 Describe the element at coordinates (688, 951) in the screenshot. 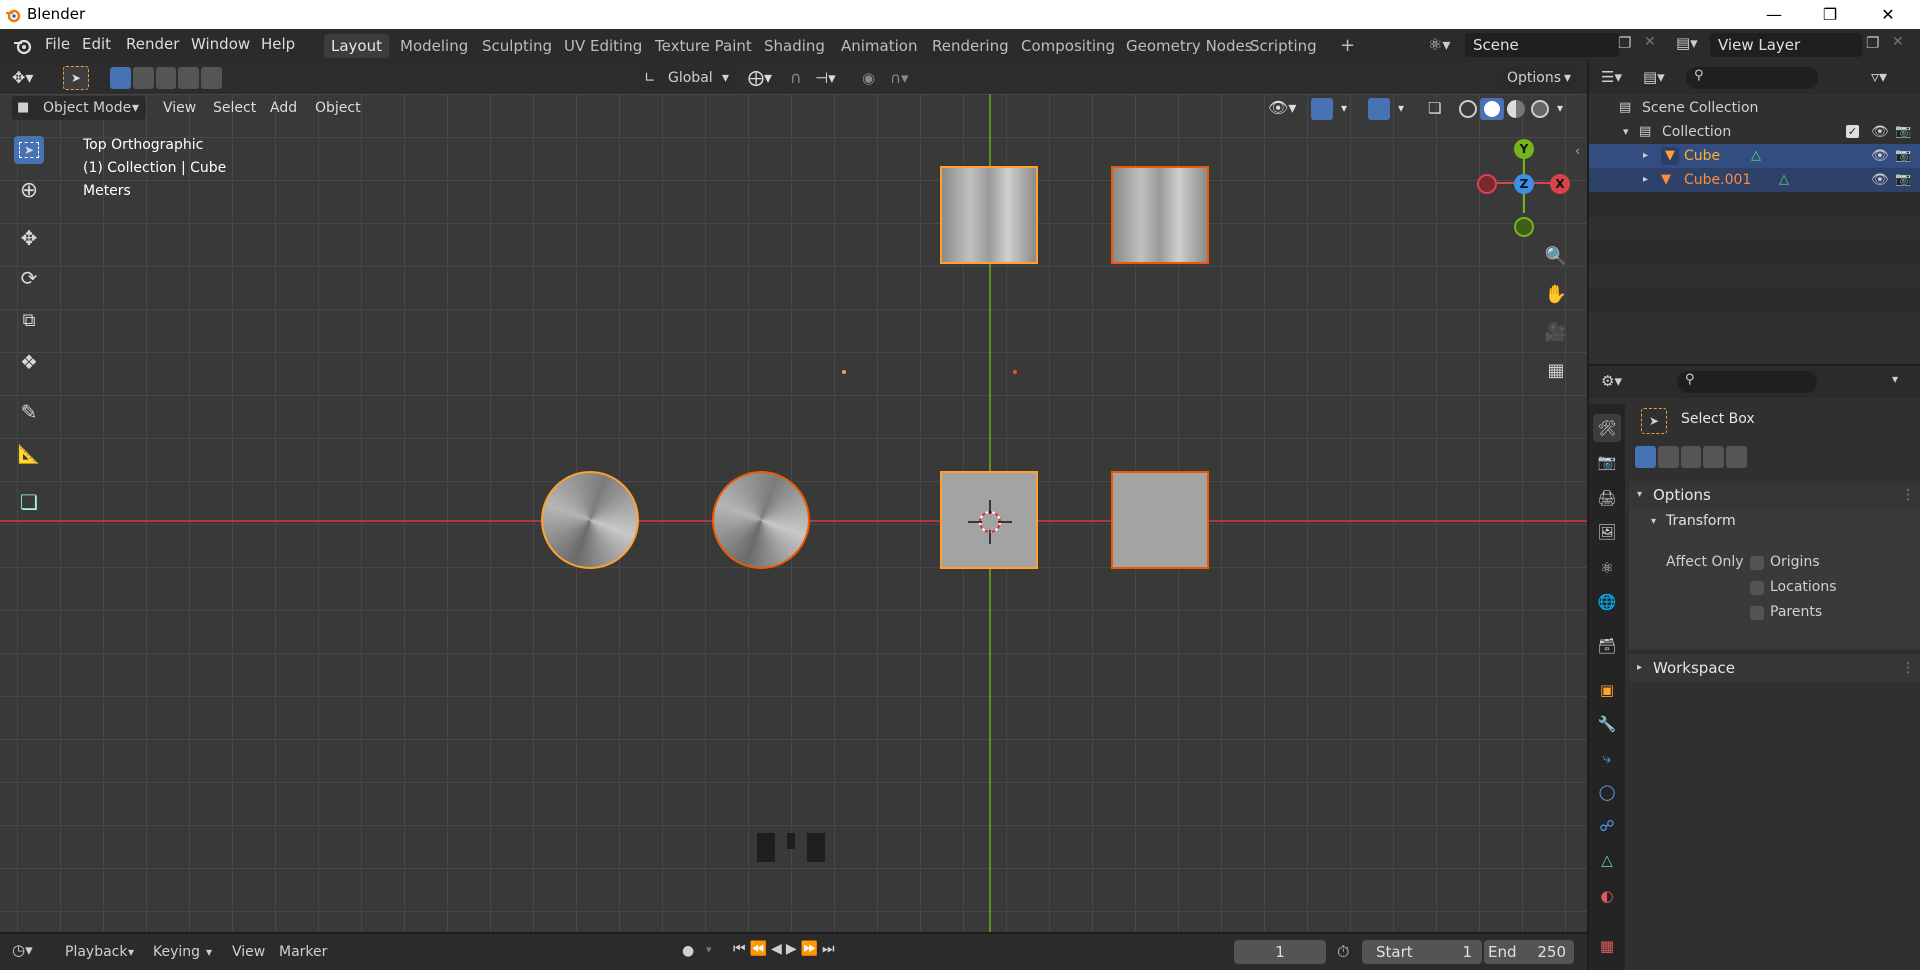

I see `record-icon: ●` at that location.